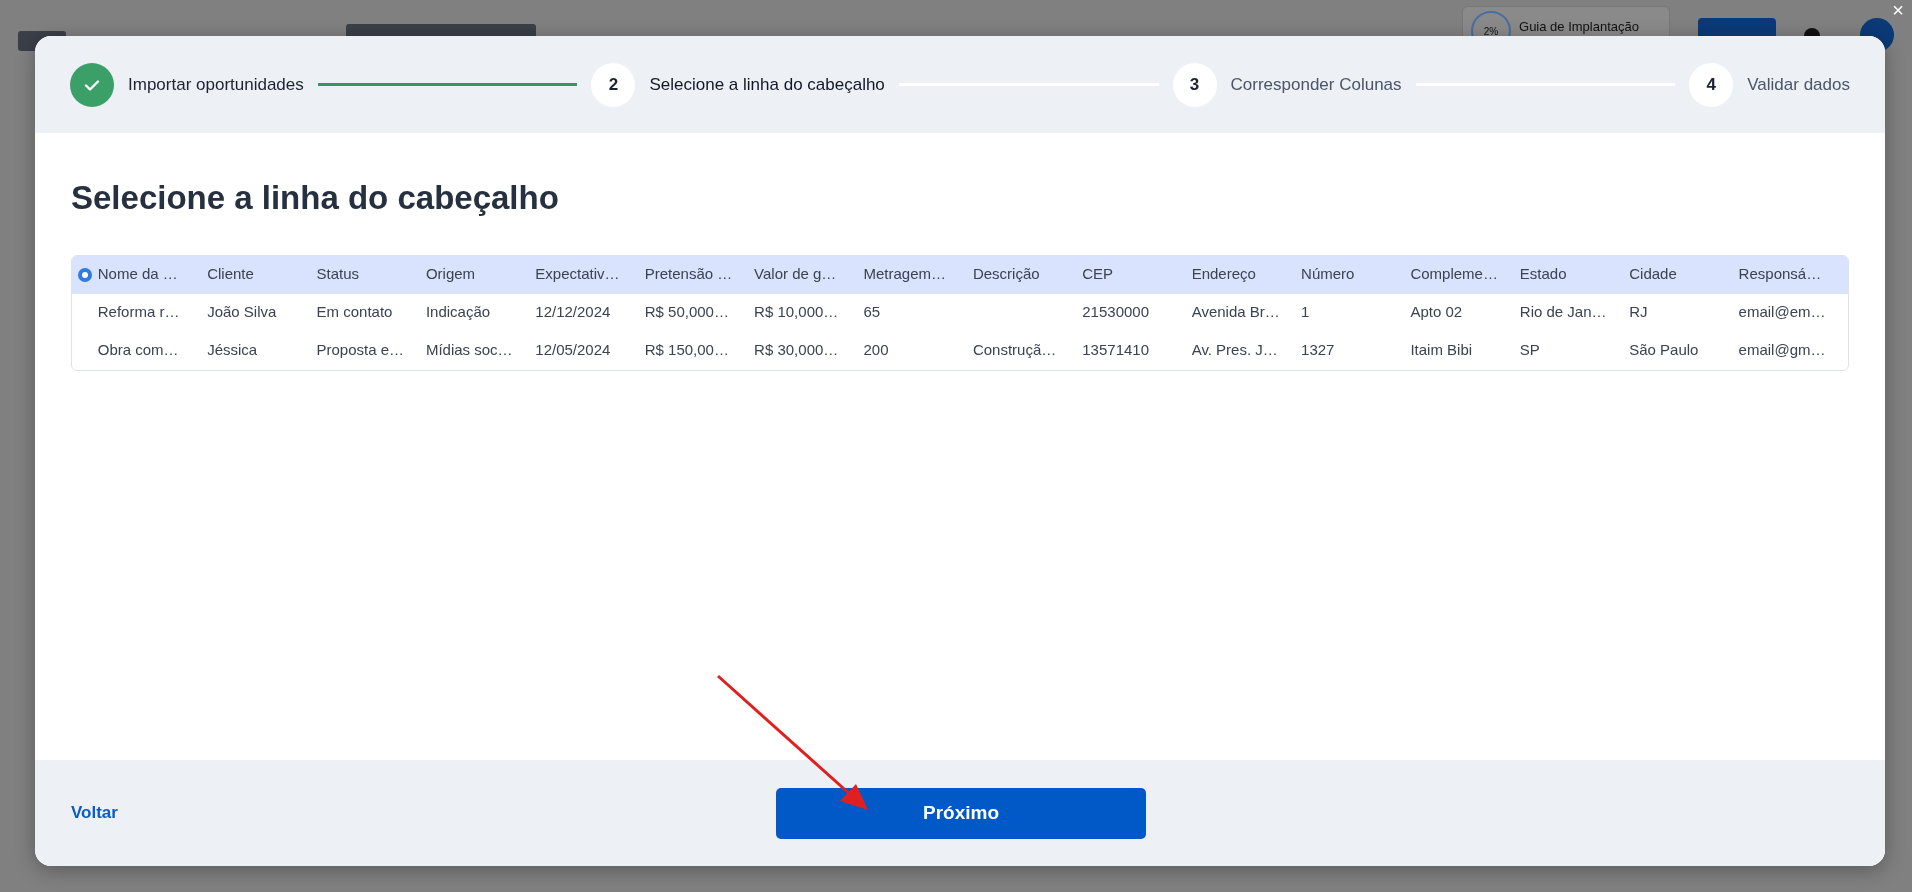  I want to click on table-cell: São Paulo, so click(1664, 350).